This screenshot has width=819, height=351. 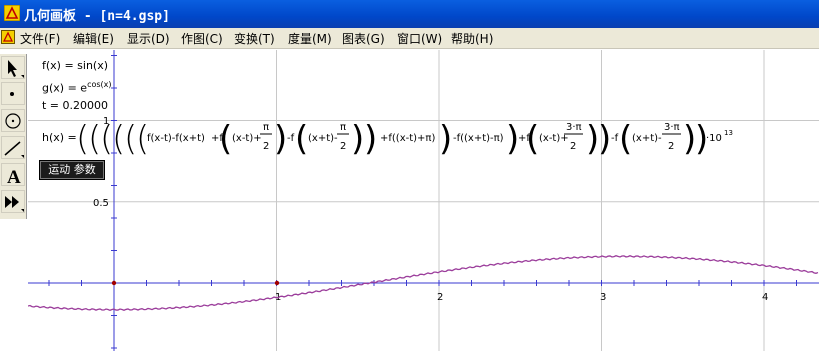 What do you see at coordinates (672, 127) in the screenshot?
I see `h-3pi-6: 3·π` at bounding box center [672, 127].